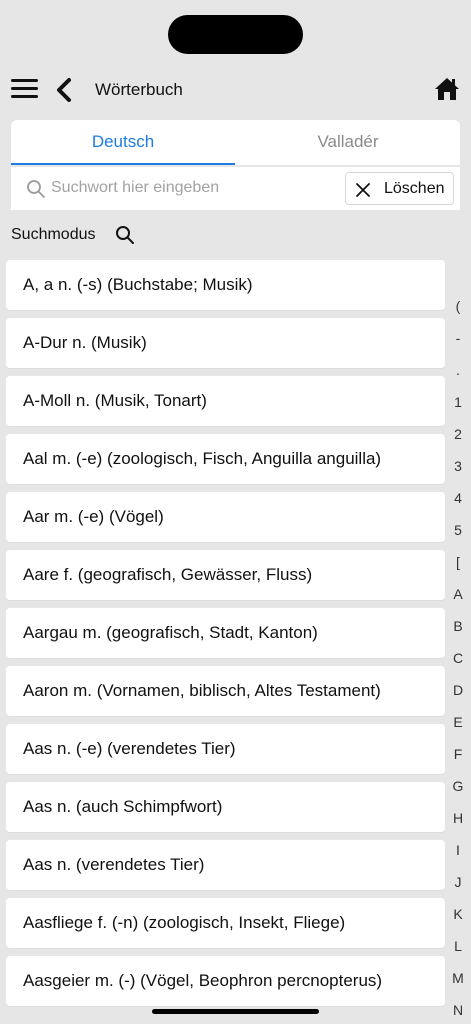 This screenshot has width=471, height=1024. What do you see at coordinates (235, 1011) in the screenshot?
I see `home-indicator` at bounding box center [235, 1011].